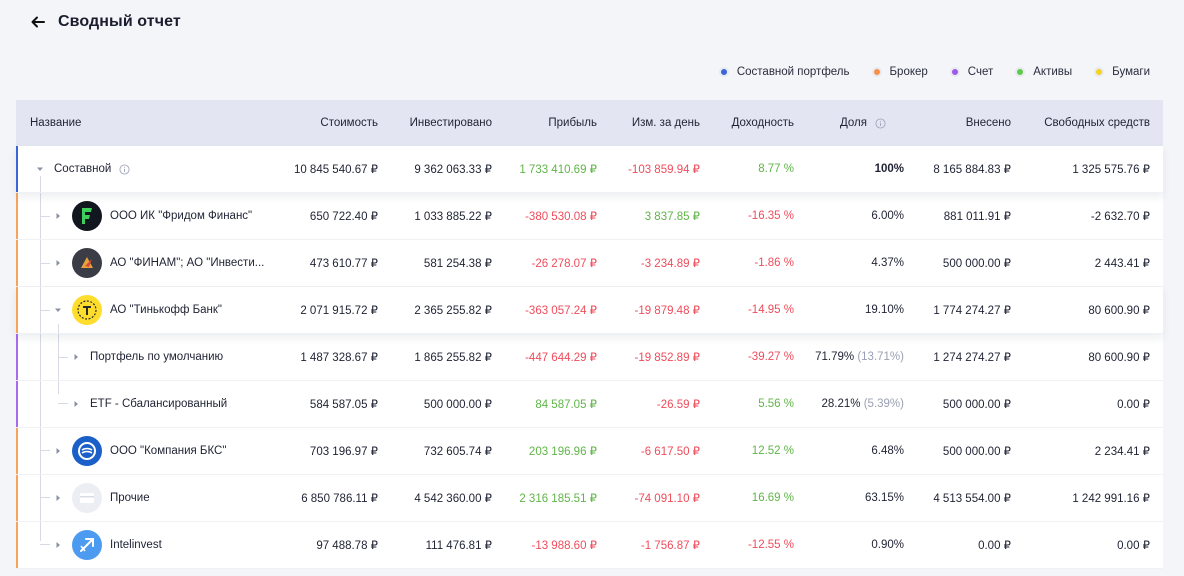 This screenshot has height=576, width=1184. I want to click on column-header-name: Название, so click(141, 123).